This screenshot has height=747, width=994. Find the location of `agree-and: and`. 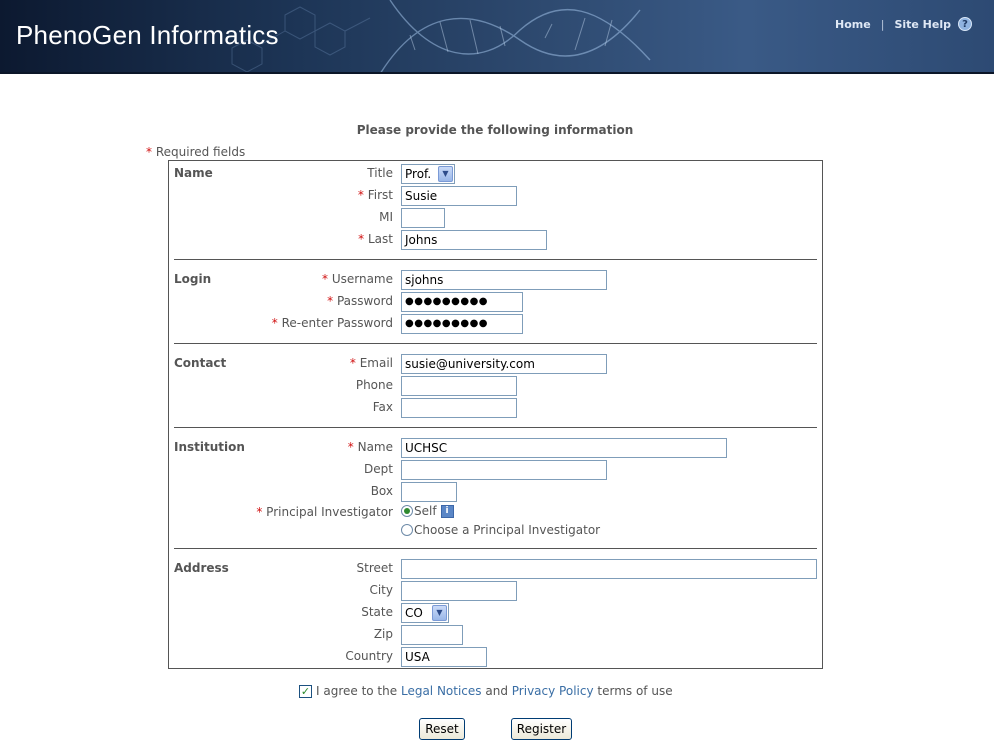

agree-and: and is located at coordinates (496, 691).